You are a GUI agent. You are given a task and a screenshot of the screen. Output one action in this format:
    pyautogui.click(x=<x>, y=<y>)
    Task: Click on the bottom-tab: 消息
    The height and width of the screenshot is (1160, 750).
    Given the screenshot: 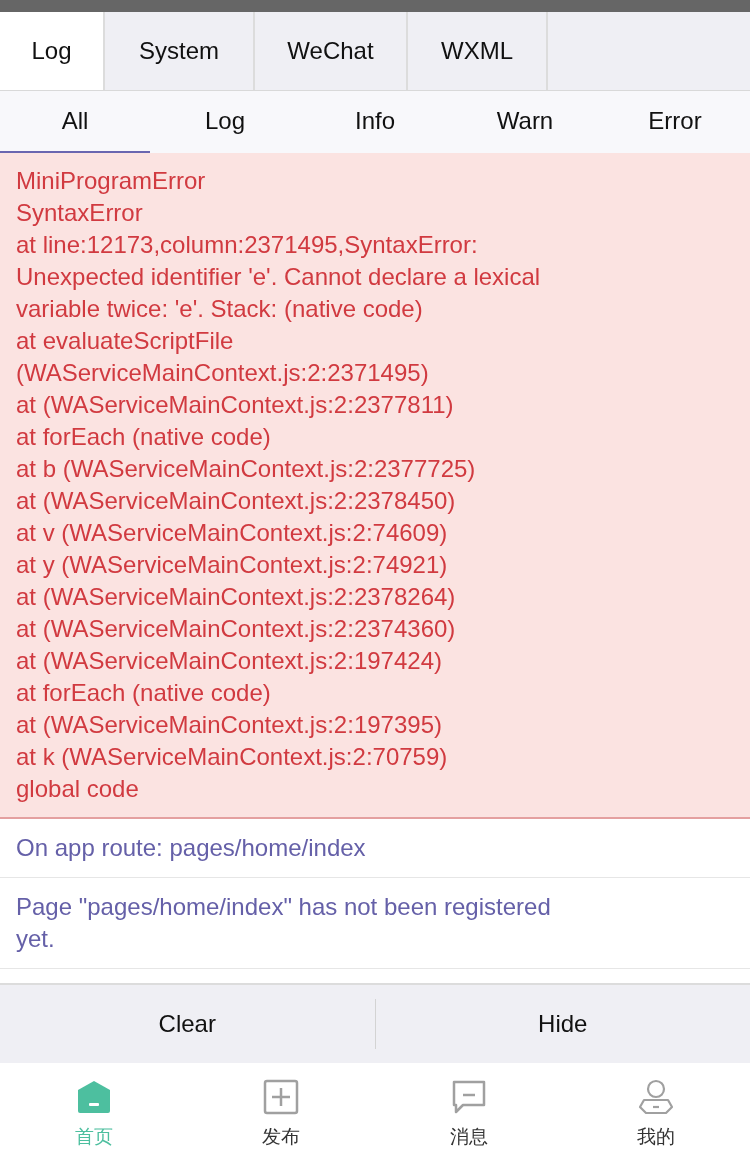 What is the action you would take?
    pyautogui.click(x=469, y=1111)
    